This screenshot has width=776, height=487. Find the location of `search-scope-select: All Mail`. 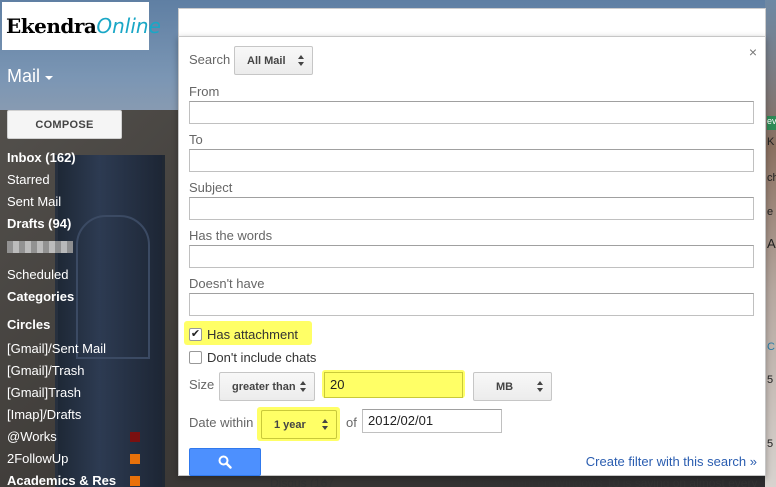

search-scope-select: All Mail is located at coordinates (273, 60).